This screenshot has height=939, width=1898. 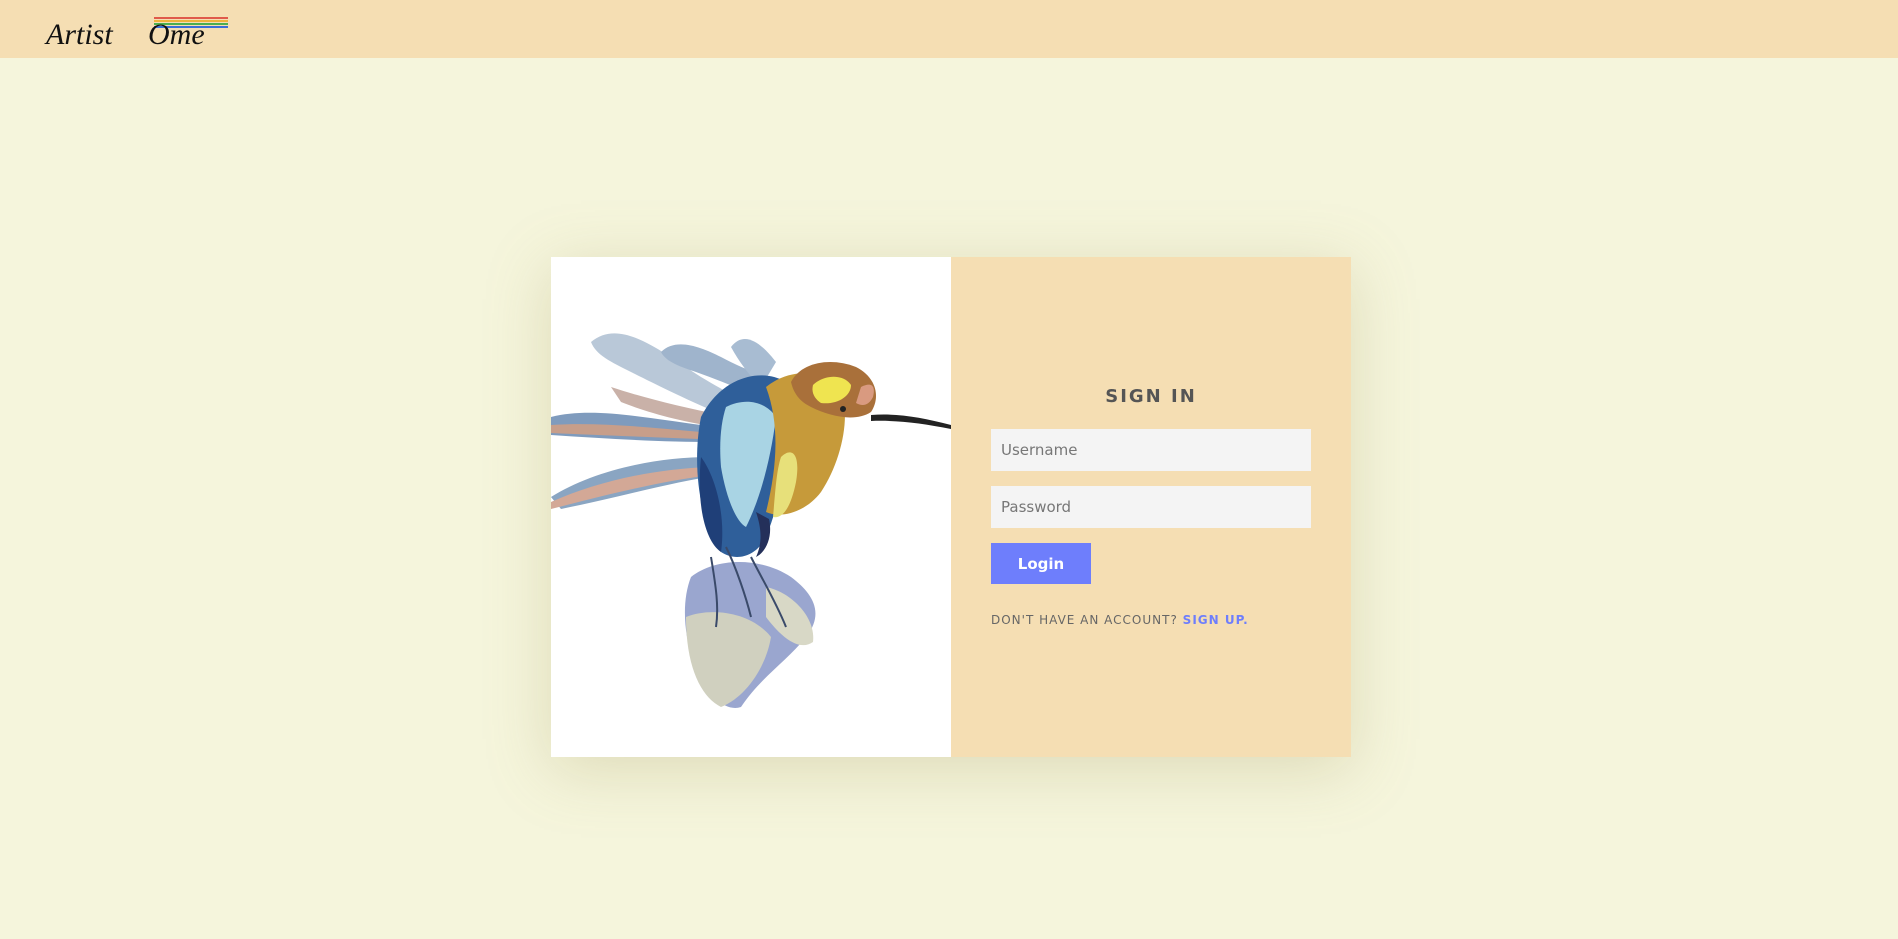 What do you see at coordinates (78, 34) in the screenshot?
I see `svg-text: Artist` at bounding box center [78, 34].